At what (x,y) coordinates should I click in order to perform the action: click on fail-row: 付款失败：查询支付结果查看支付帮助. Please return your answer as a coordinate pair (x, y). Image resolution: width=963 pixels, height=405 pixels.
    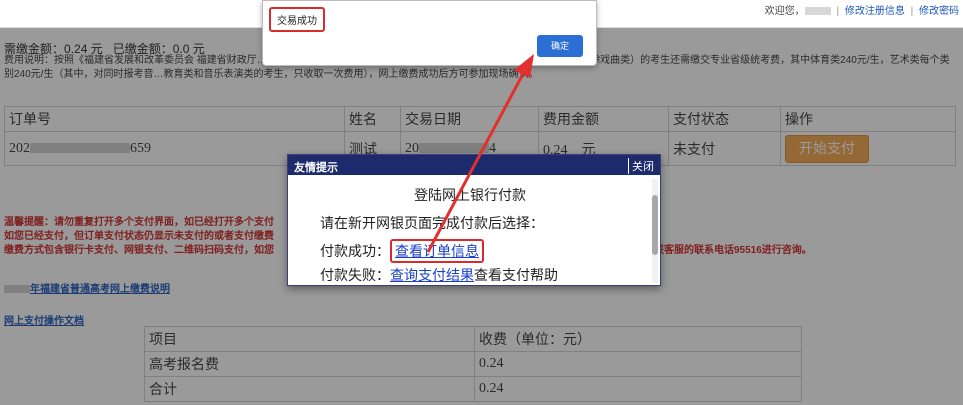
    Looking at the image, I should click on (439, 275).